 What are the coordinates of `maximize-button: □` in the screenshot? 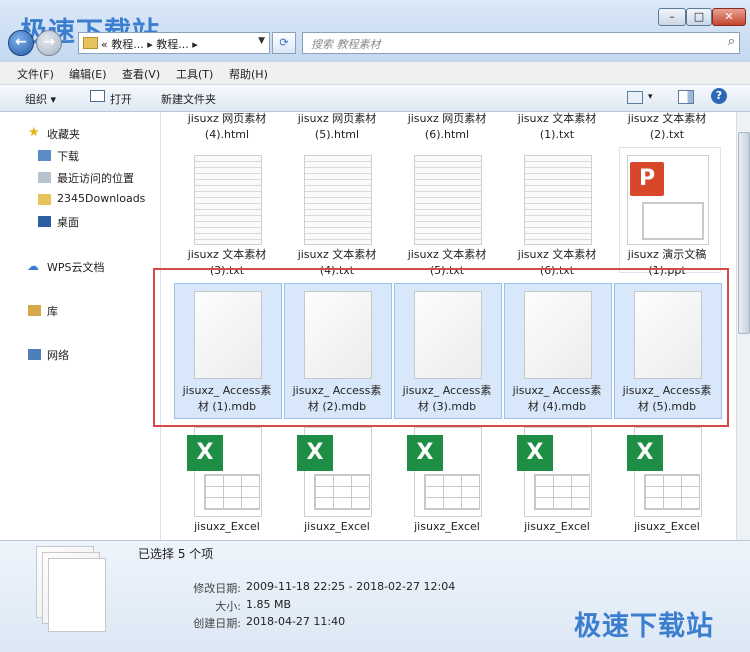 It's located at (699, 17).